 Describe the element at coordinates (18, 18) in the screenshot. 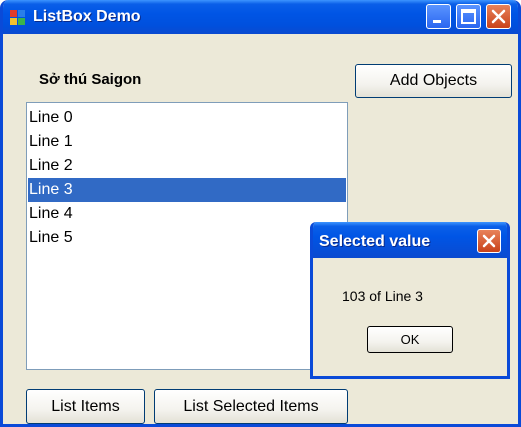

I see `app-icon` at that location.